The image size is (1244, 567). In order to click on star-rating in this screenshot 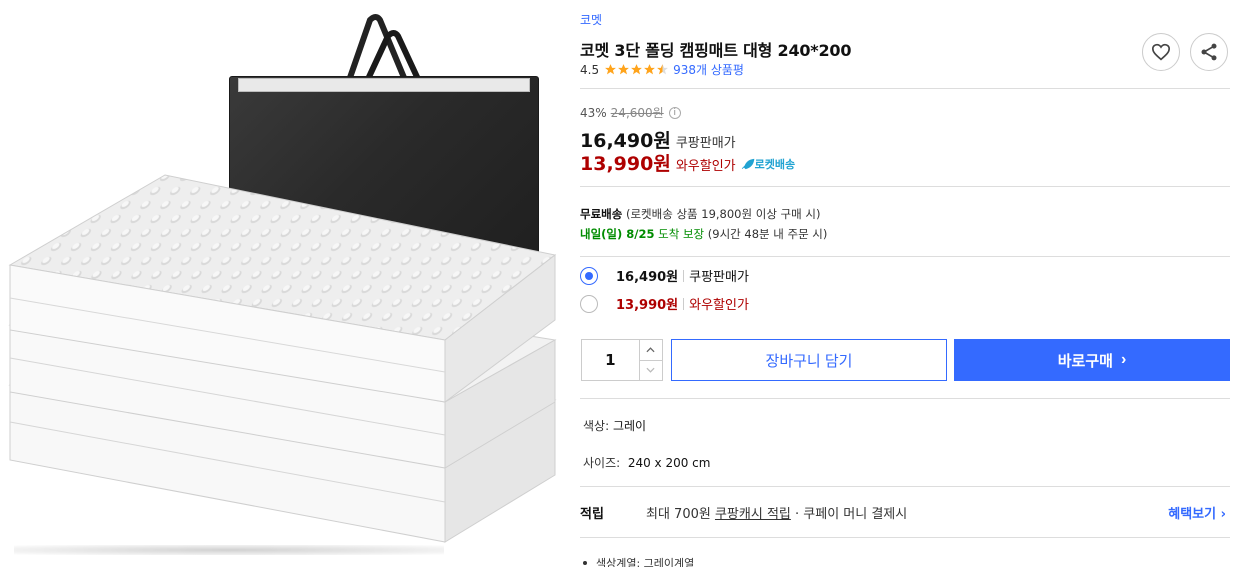, I will do `click(636, 69)`.